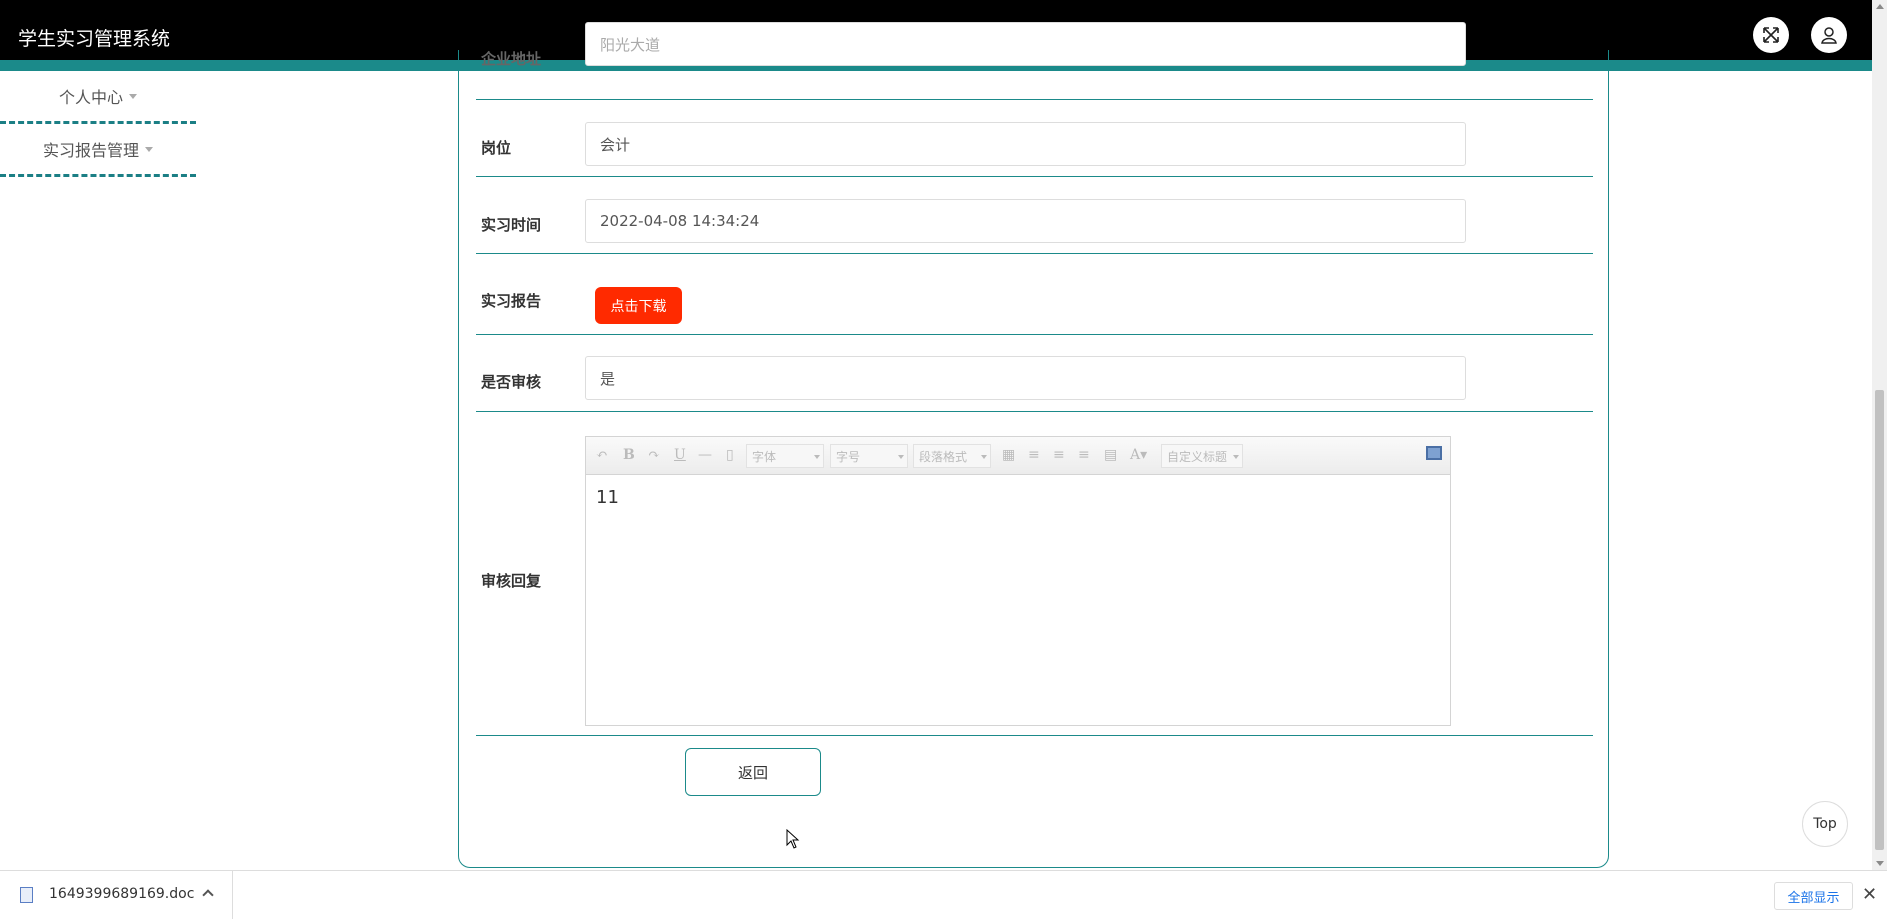 This screenshot has width=1887, height=919. I want to click on align-justify-icon: ▤, so click(1110, 455).